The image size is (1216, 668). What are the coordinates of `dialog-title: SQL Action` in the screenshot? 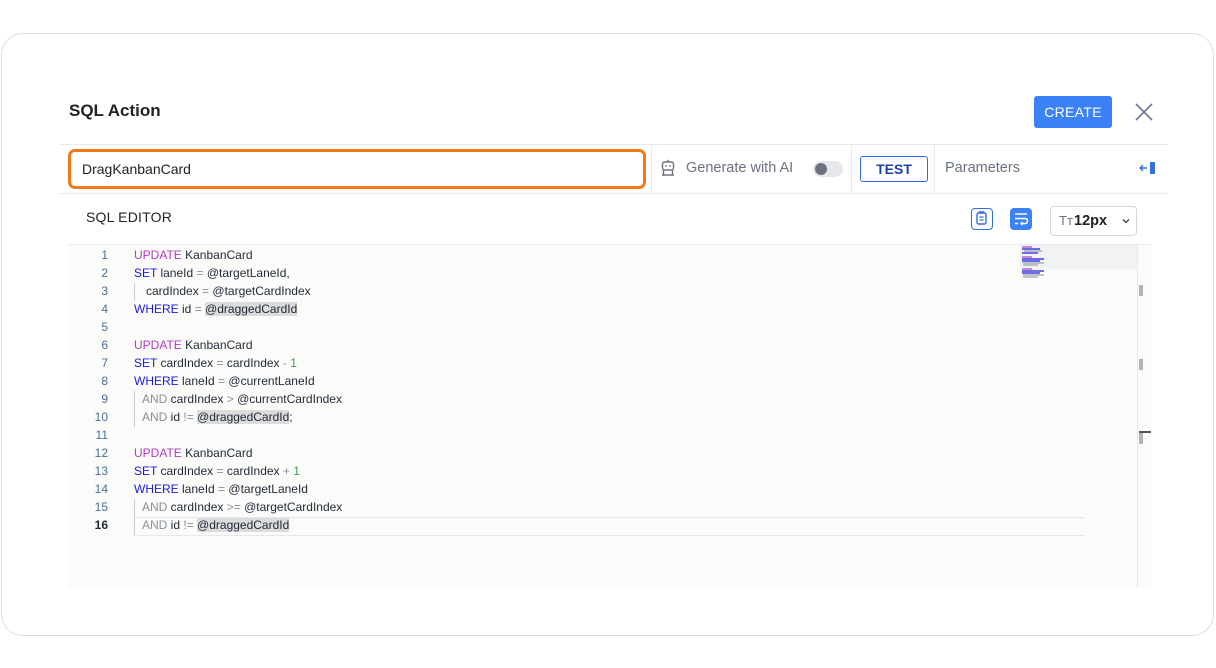 It's located at (115, 110).